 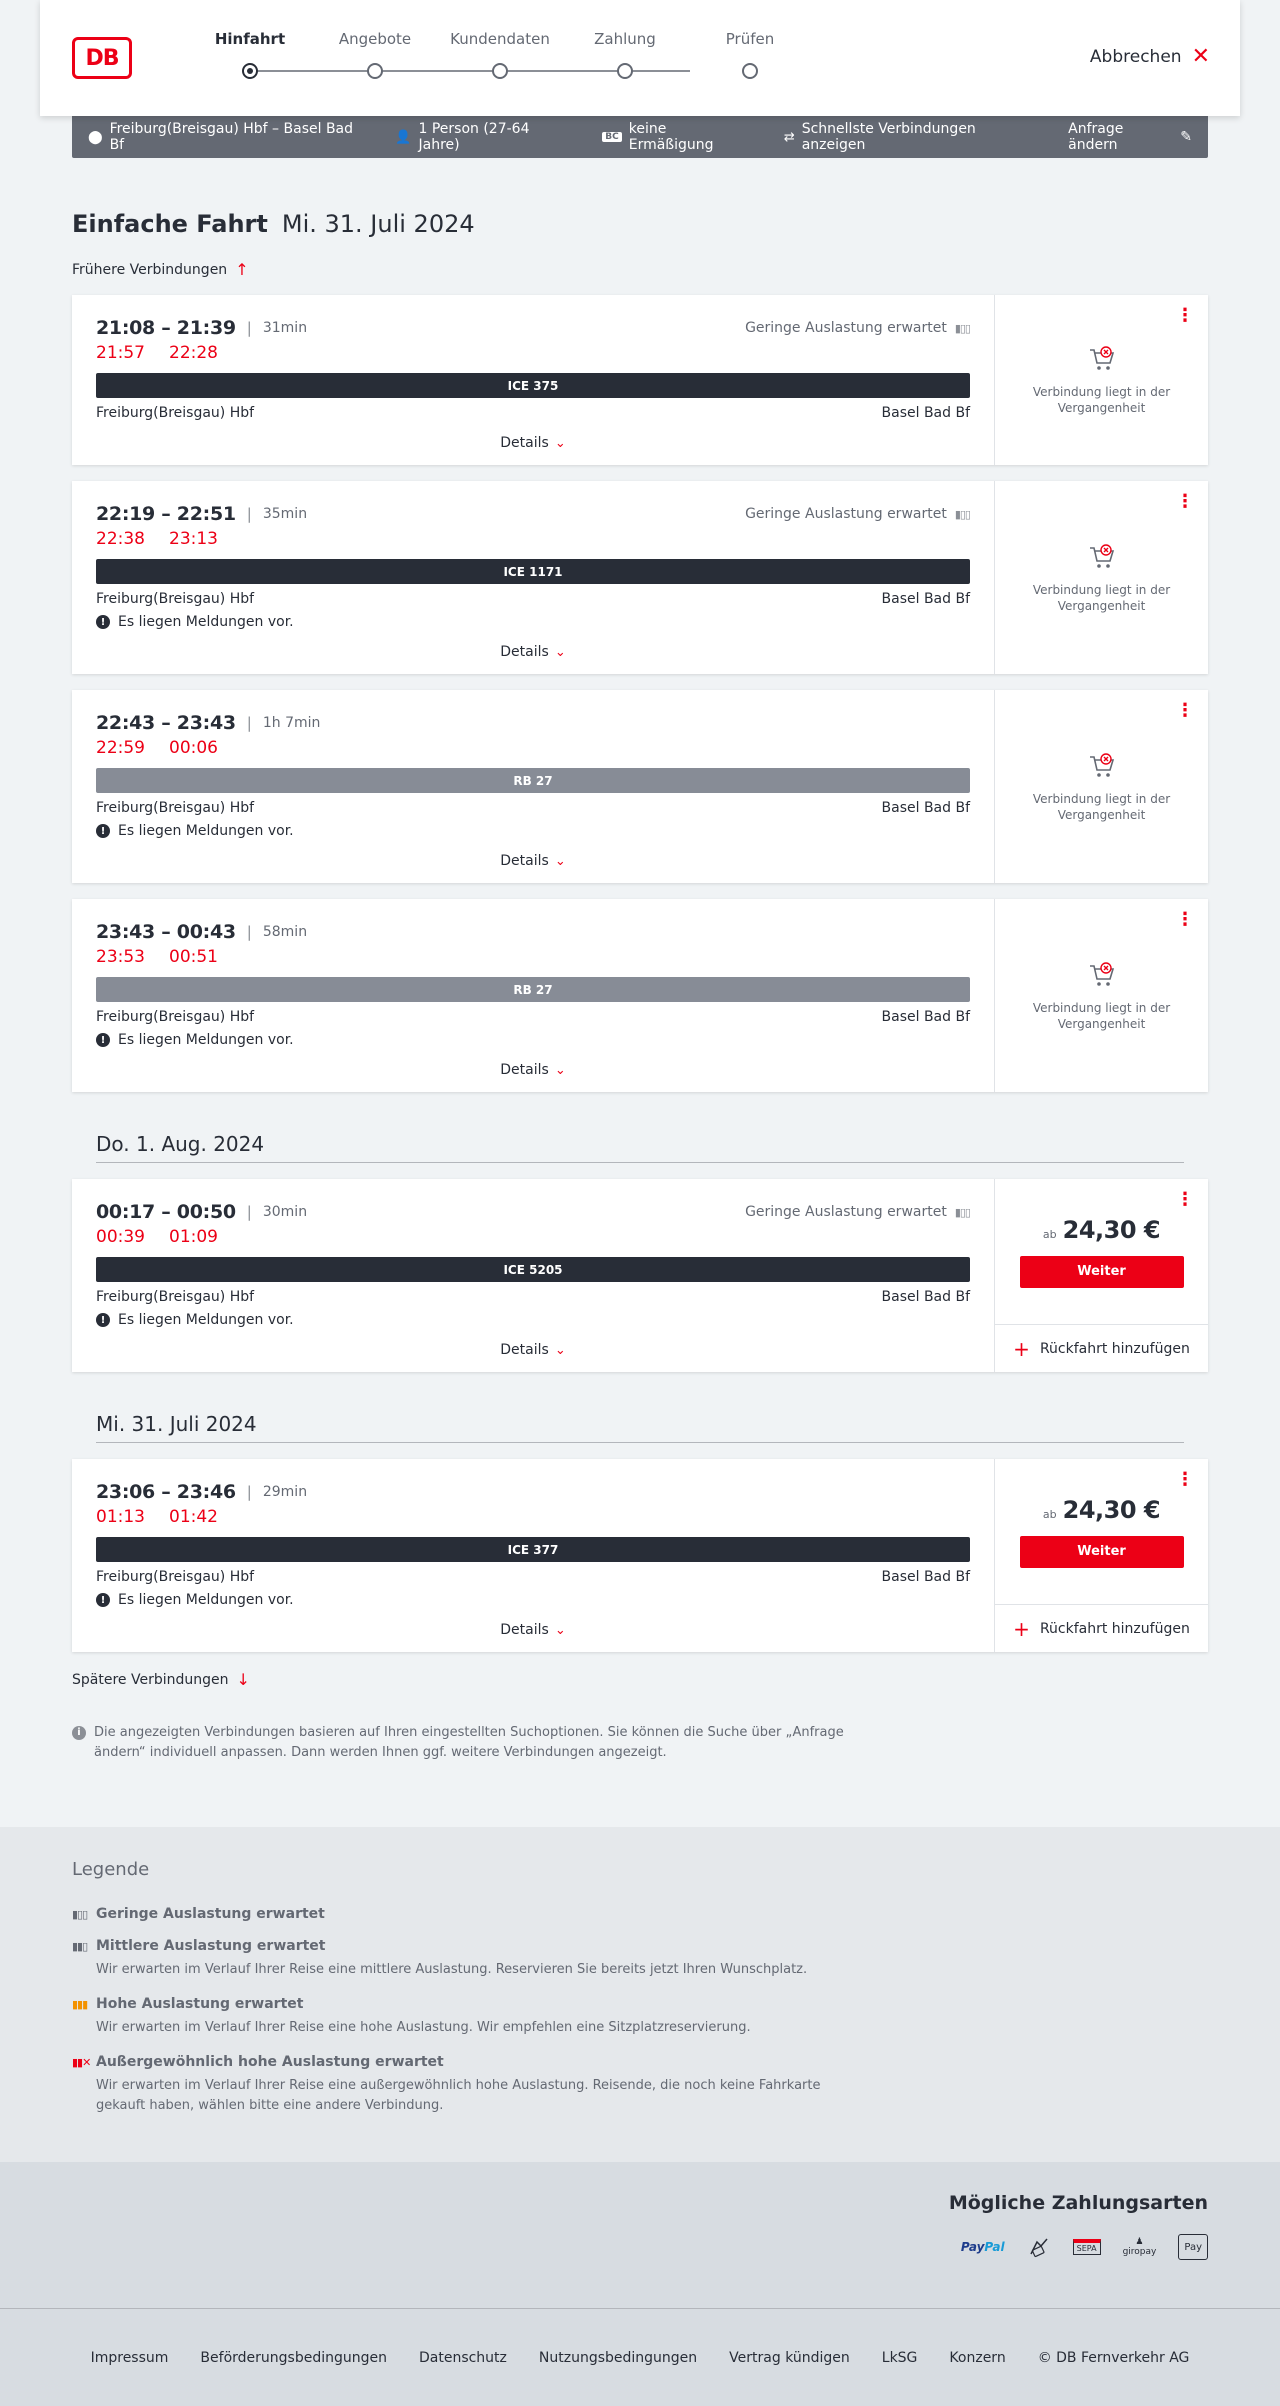 What do you see at coordinates (640, 269) in the screenshot?
I see `earlier-connections-link: Frühere Verbindungen ↑` at bounding box center [640, 269].